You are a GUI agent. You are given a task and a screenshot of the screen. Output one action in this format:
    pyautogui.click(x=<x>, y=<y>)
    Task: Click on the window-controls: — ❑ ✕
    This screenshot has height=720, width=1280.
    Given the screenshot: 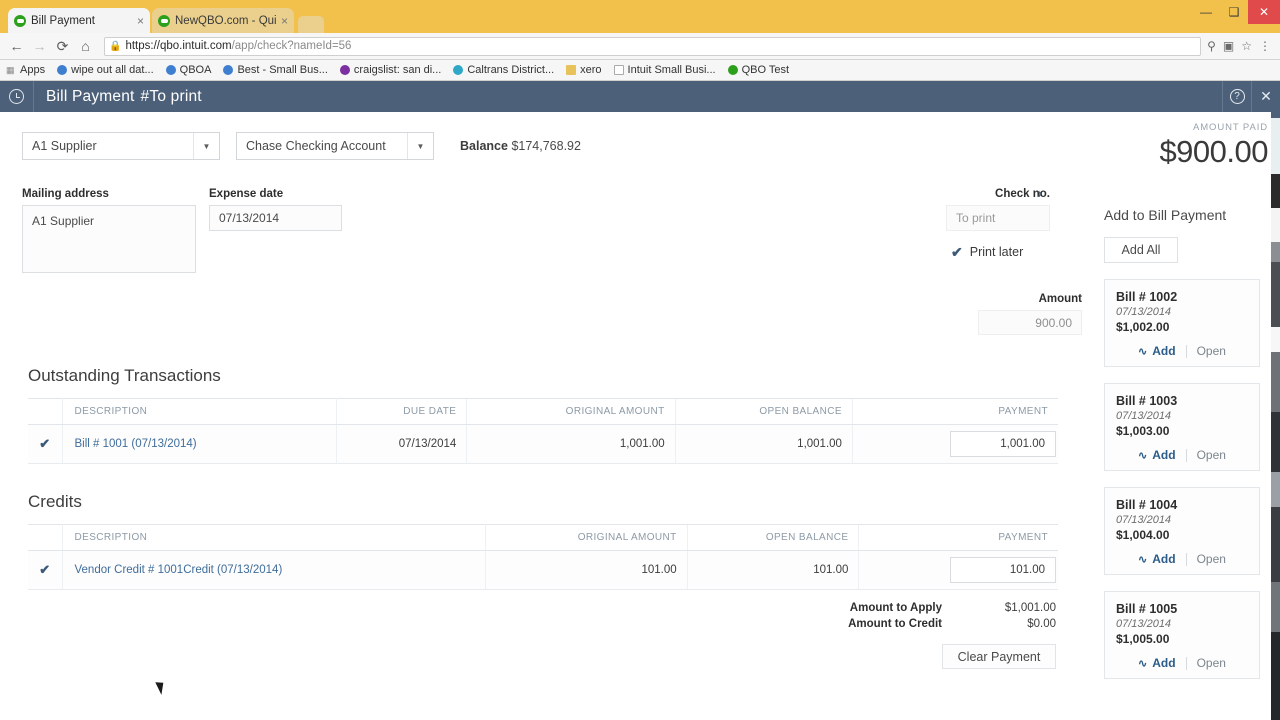 What is the action you would take?
    pyautogui.click(x=1236, y=12)
    